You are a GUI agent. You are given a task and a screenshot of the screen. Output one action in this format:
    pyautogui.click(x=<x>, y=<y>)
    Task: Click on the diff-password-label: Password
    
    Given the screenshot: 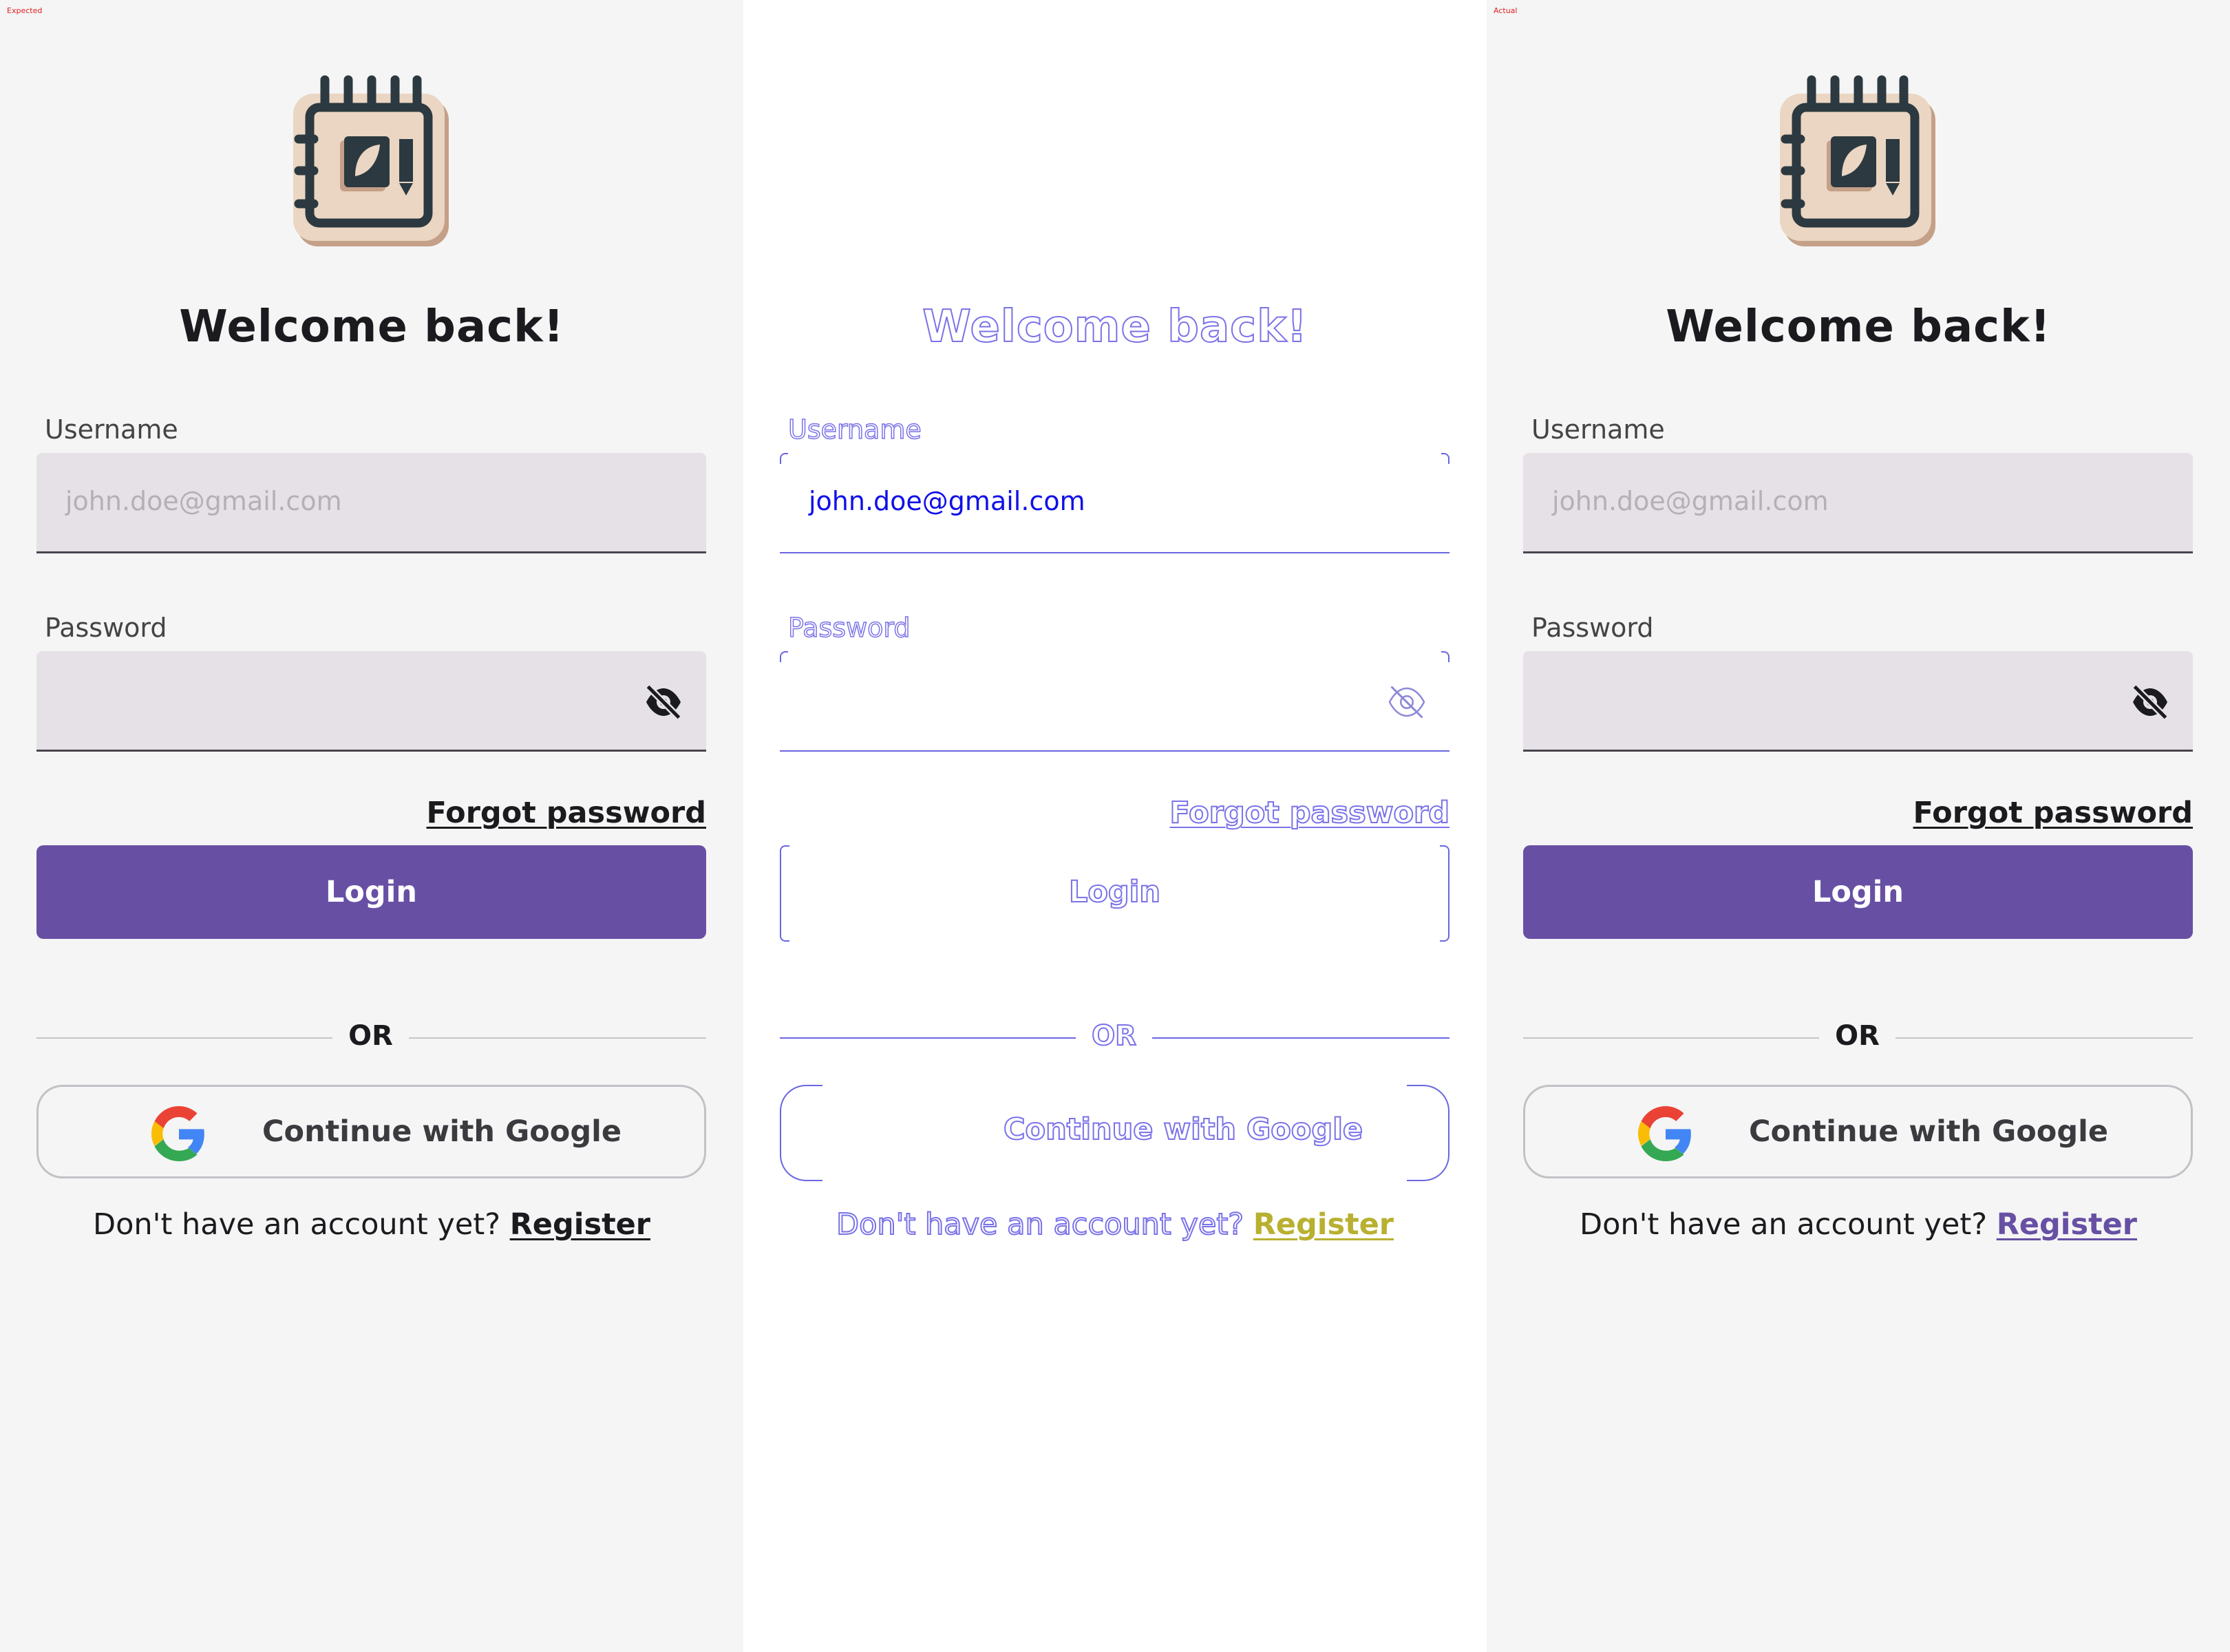 What is the action you would take?
    pyautogui.click(x=849, y=628)
    